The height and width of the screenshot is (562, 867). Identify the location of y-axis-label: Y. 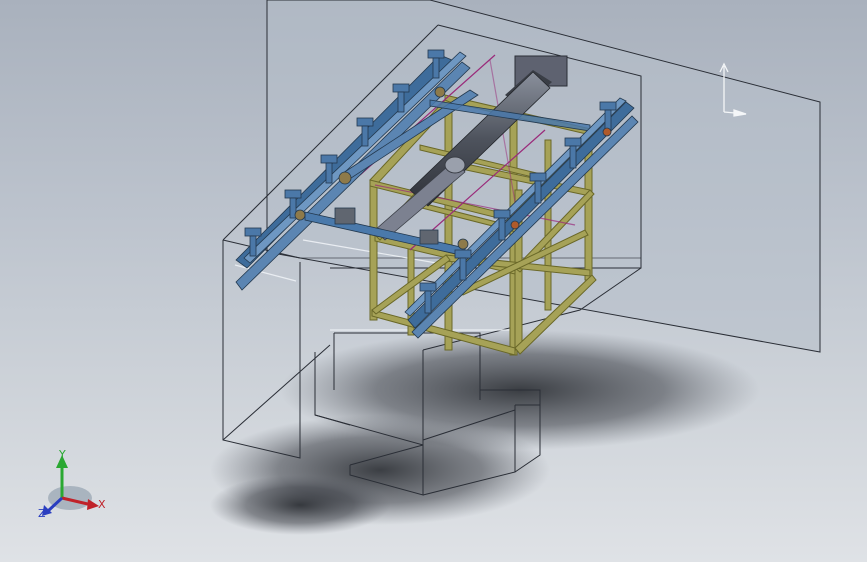
(62, 454).